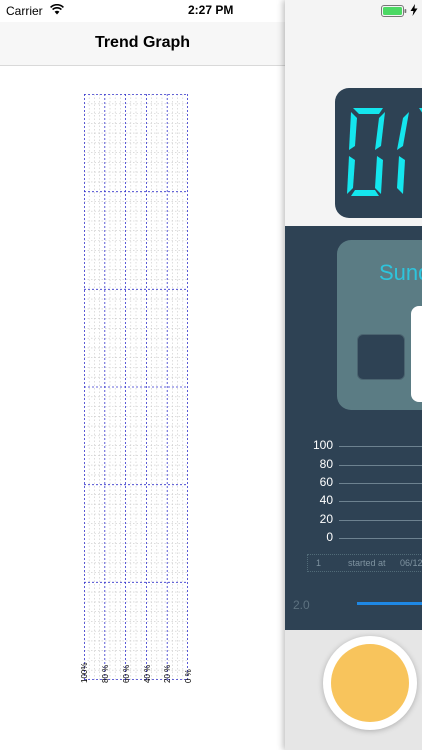 The width and height of the screenshot is (422, 750). I want to click on bottom-bar, so click(353, 690).